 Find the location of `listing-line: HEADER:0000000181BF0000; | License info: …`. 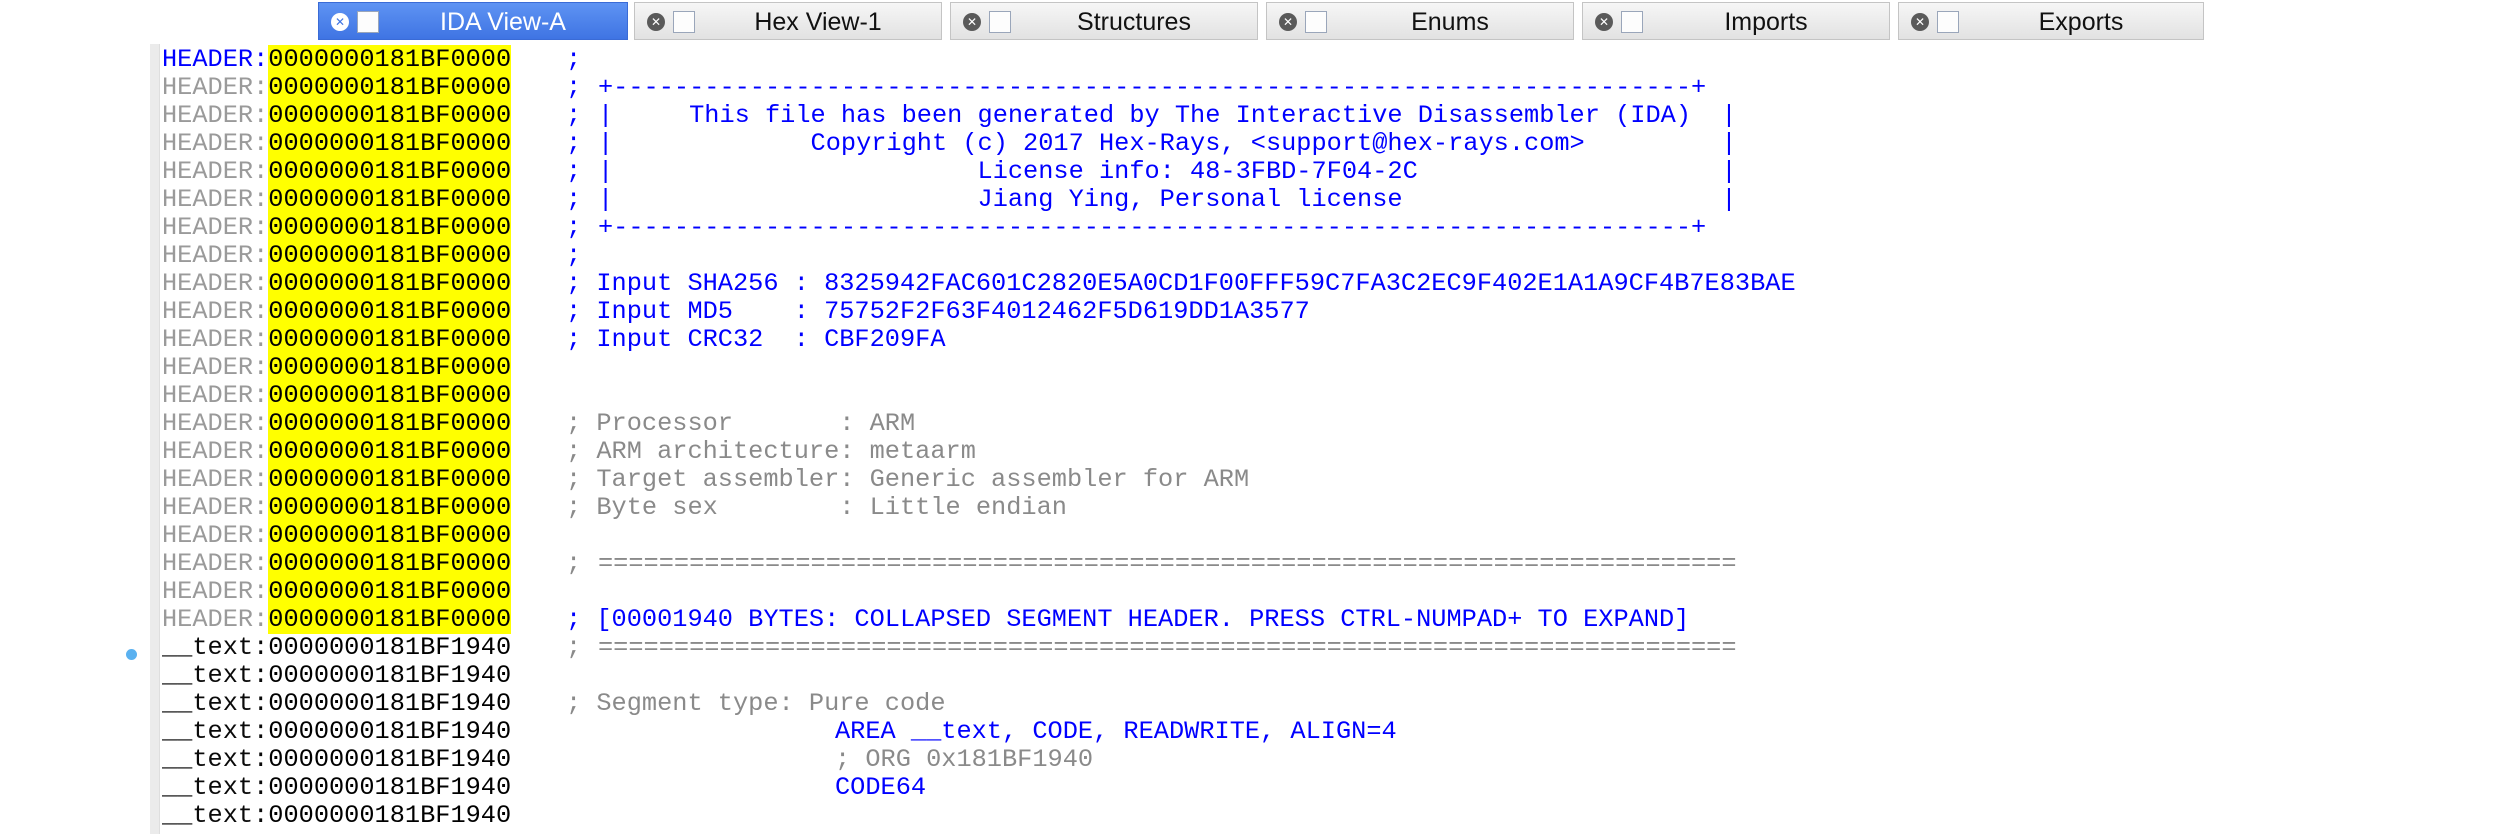

listing-line: HEADER:0000000181BF0000; | License info: … is located at coordinates (1340, 171).